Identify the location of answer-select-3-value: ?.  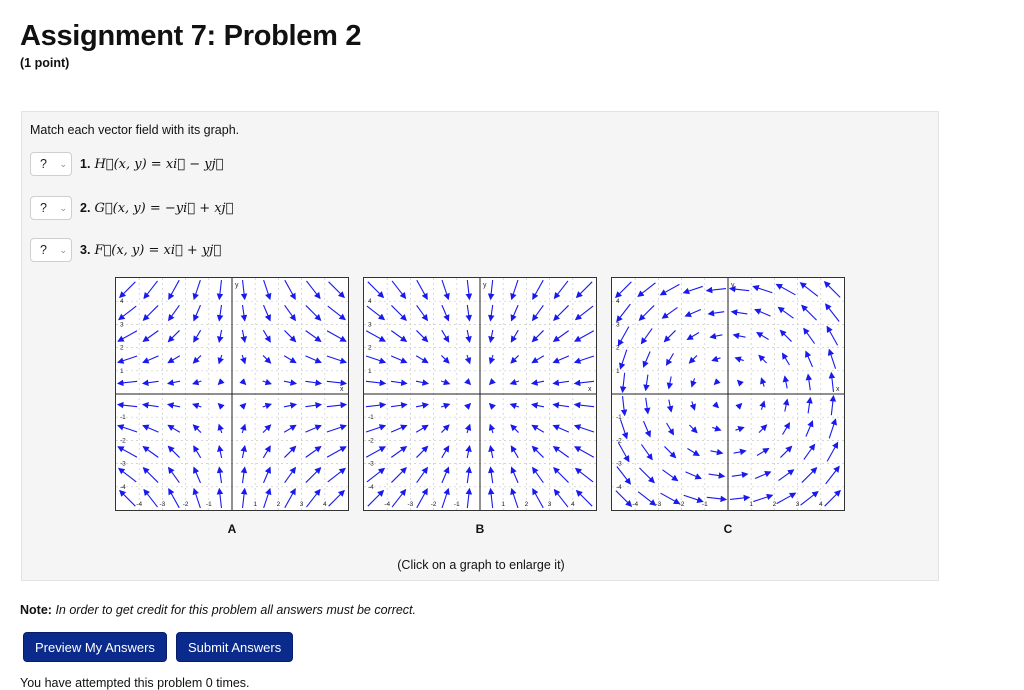
(43, 250).